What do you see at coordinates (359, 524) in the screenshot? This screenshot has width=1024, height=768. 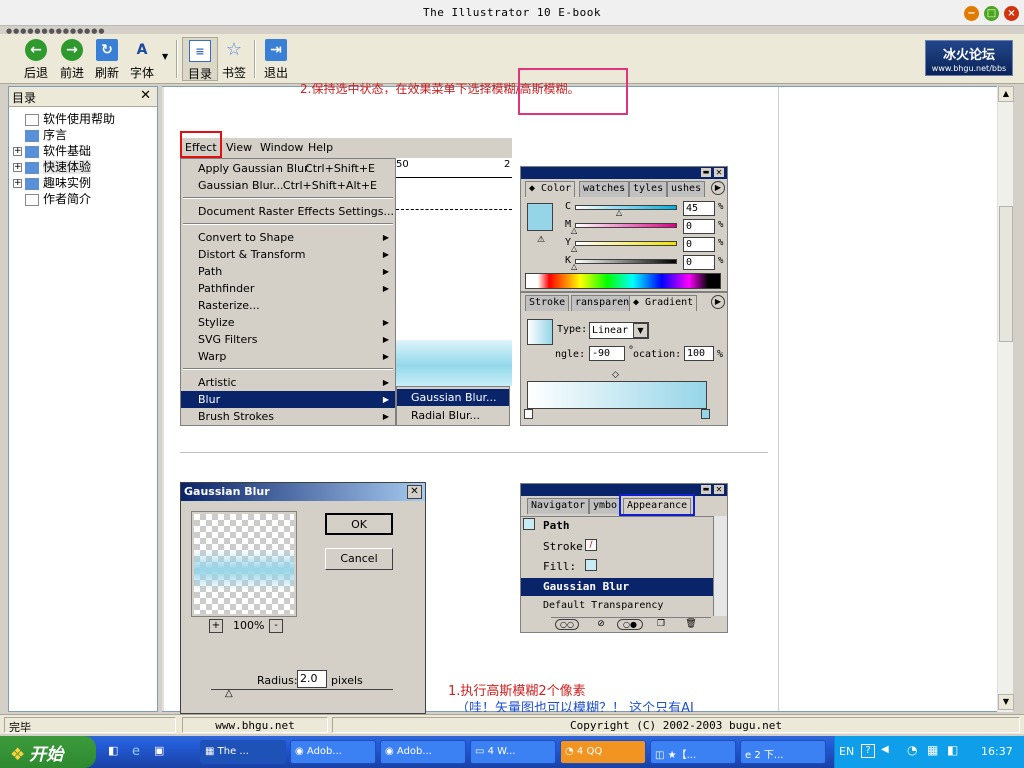 I see `ok-button: OK` at bounding box center [359, 524].